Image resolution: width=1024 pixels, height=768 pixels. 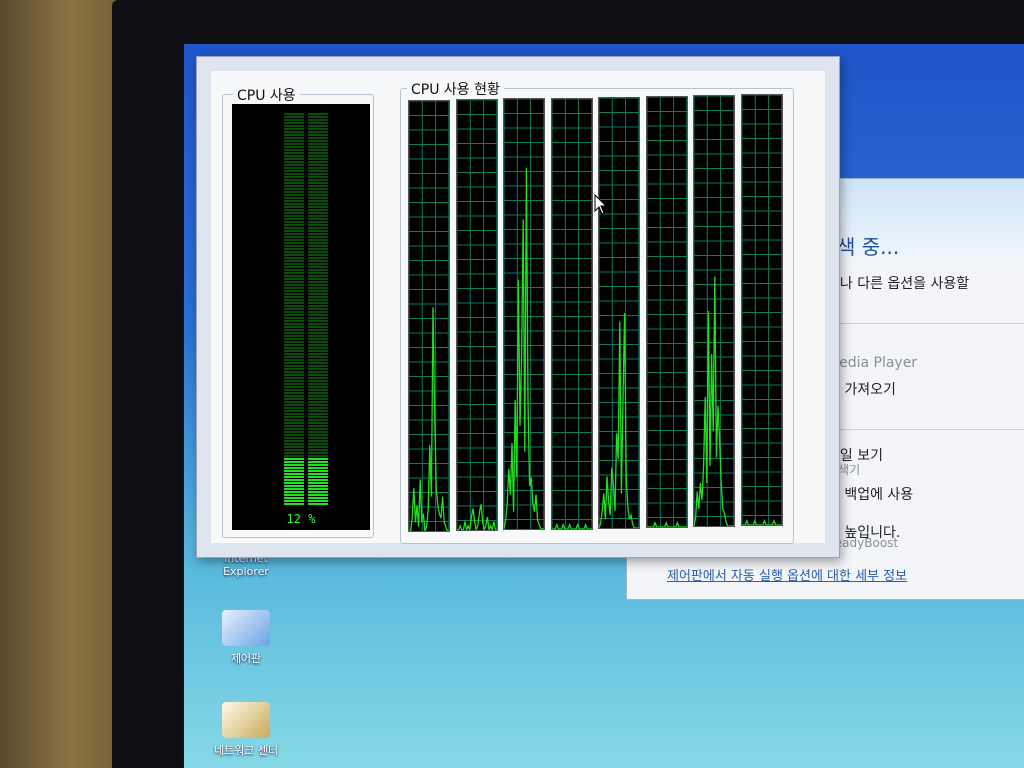 What do you see at coordinates (787, 574) in the screenshot?
I see `autoplay-settings-link: 제어판에서 자동 실행 옵션에 대한 세부 정보` at bounding box center [787, 574].